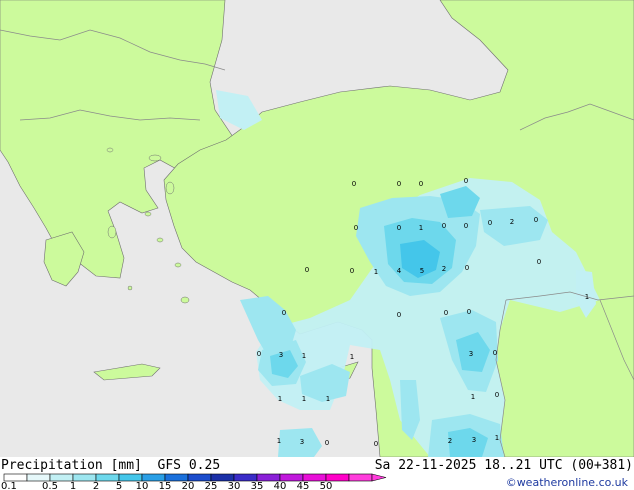 This screenshot has height=490, width=634. What do you see at coordinates (280, 485) in the screenshot?
I see `legend-label: 40` at bounding box center [280, 485].